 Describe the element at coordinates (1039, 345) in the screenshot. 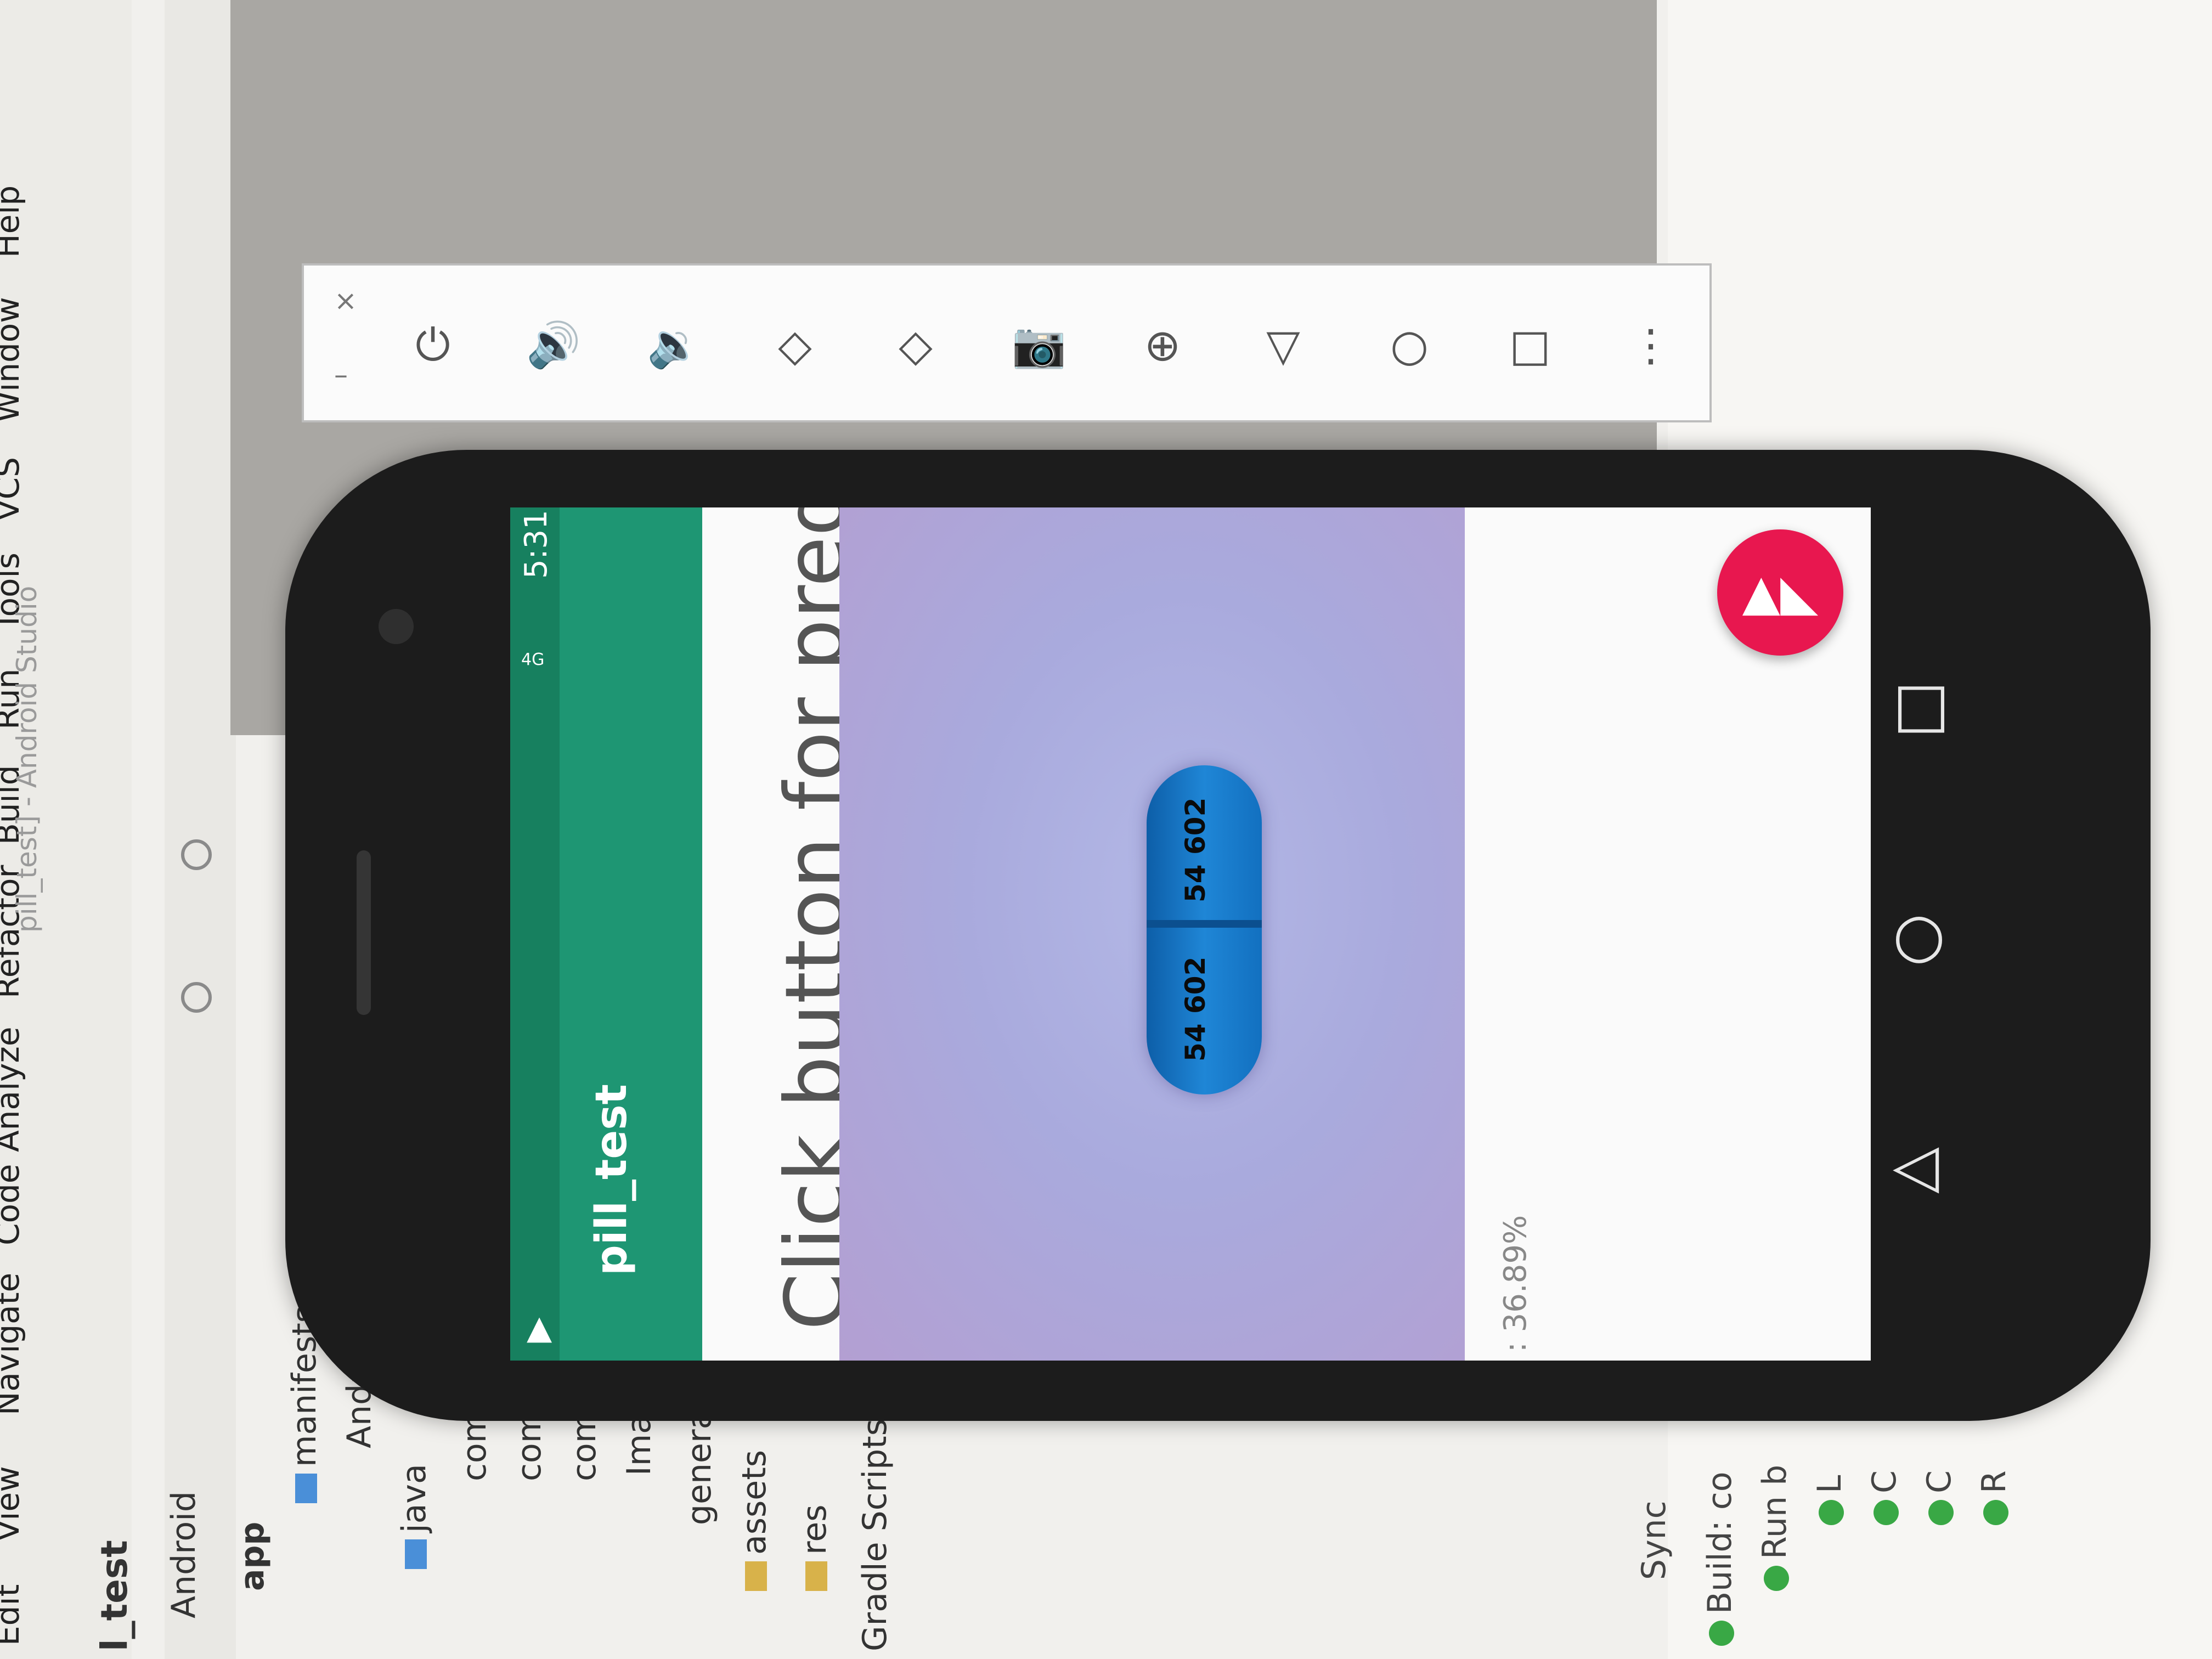

I see `camera-icon: 📷` at that location.